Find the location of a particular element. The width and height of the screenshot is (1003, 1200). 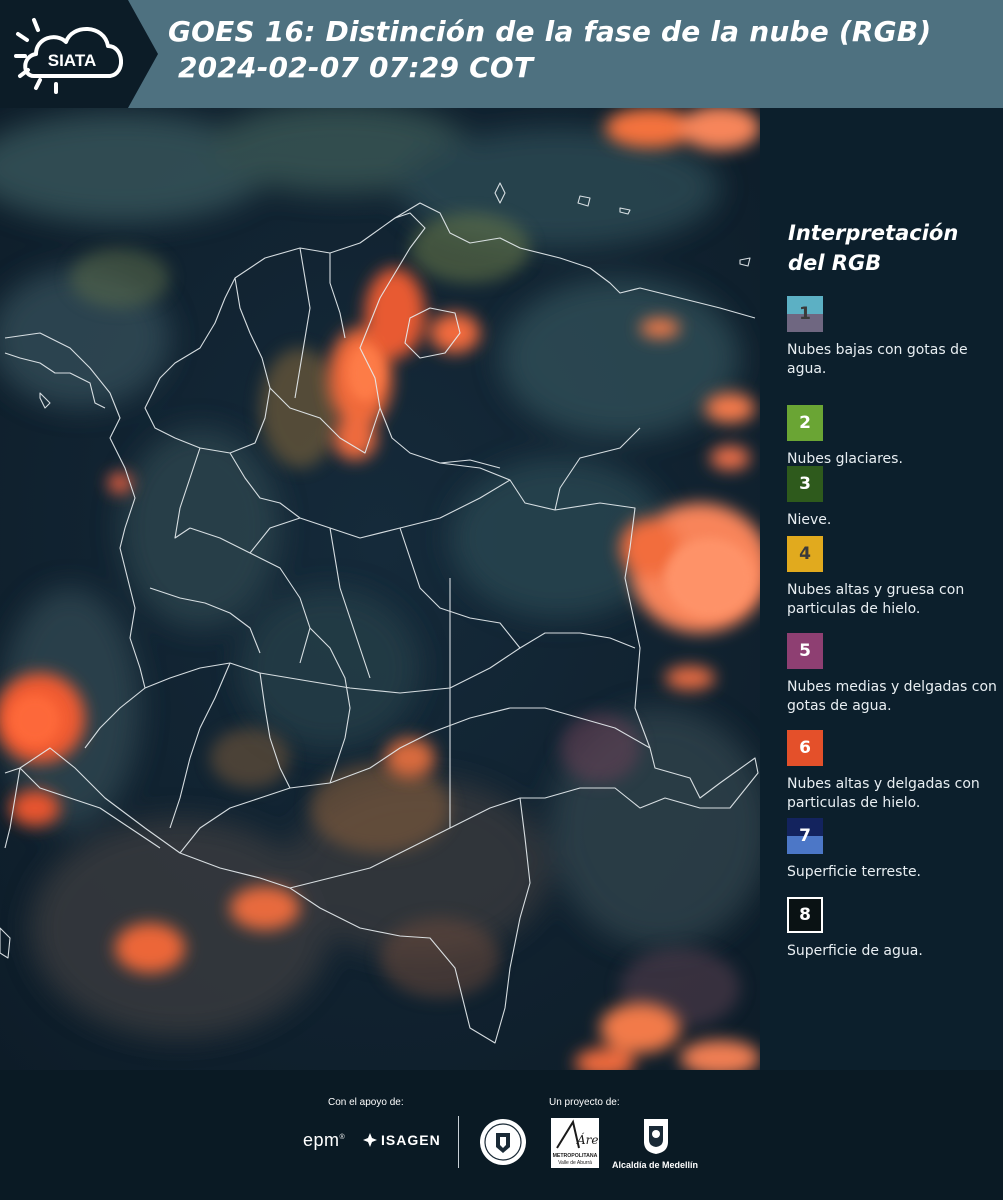

logo-block: SIATA is located at coordinates (79, 54).